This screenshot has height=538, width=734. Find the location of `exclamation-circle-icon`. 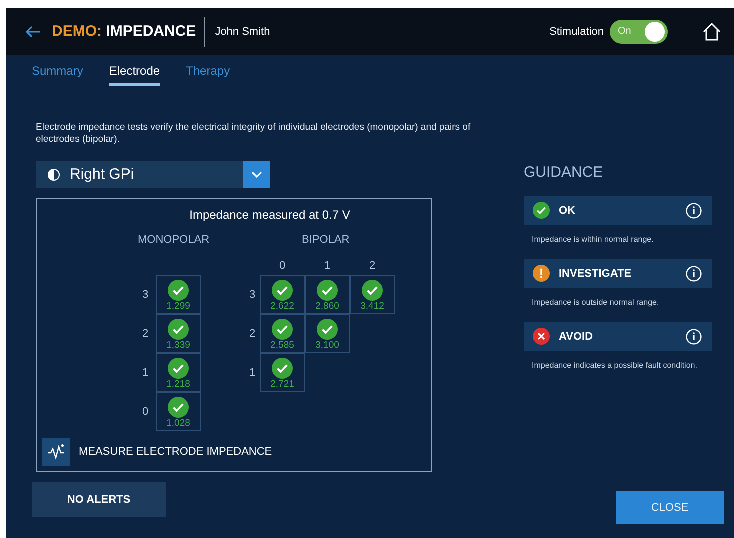

exclamation-circle-icon is located at coordinates (541, 273).